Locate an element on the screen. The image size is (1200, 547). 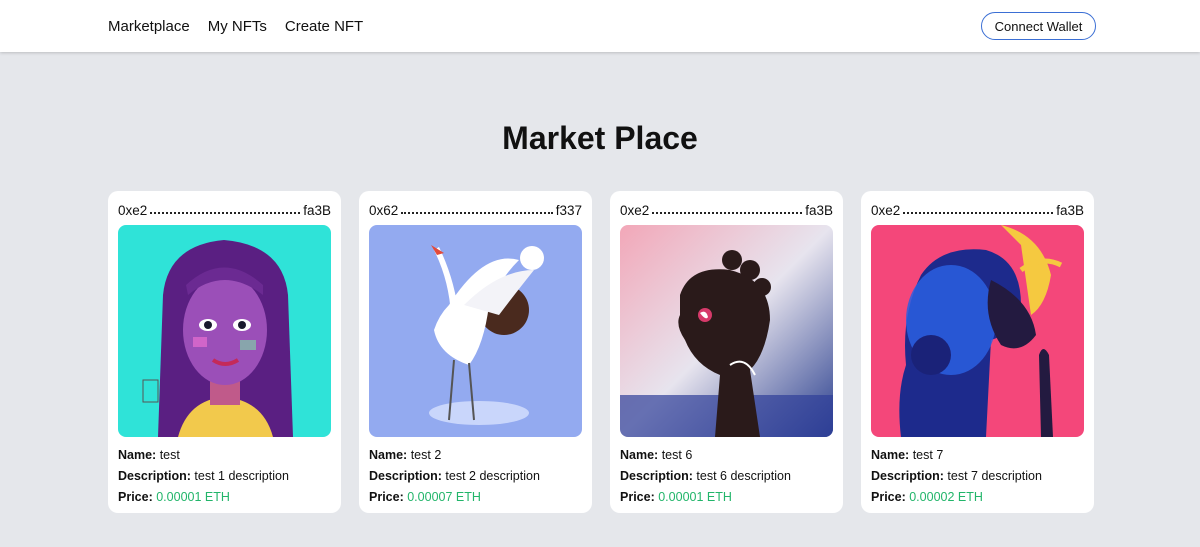
nav-links: Marketplace My NFTs Create NFT is located at coordinates (235, 26).